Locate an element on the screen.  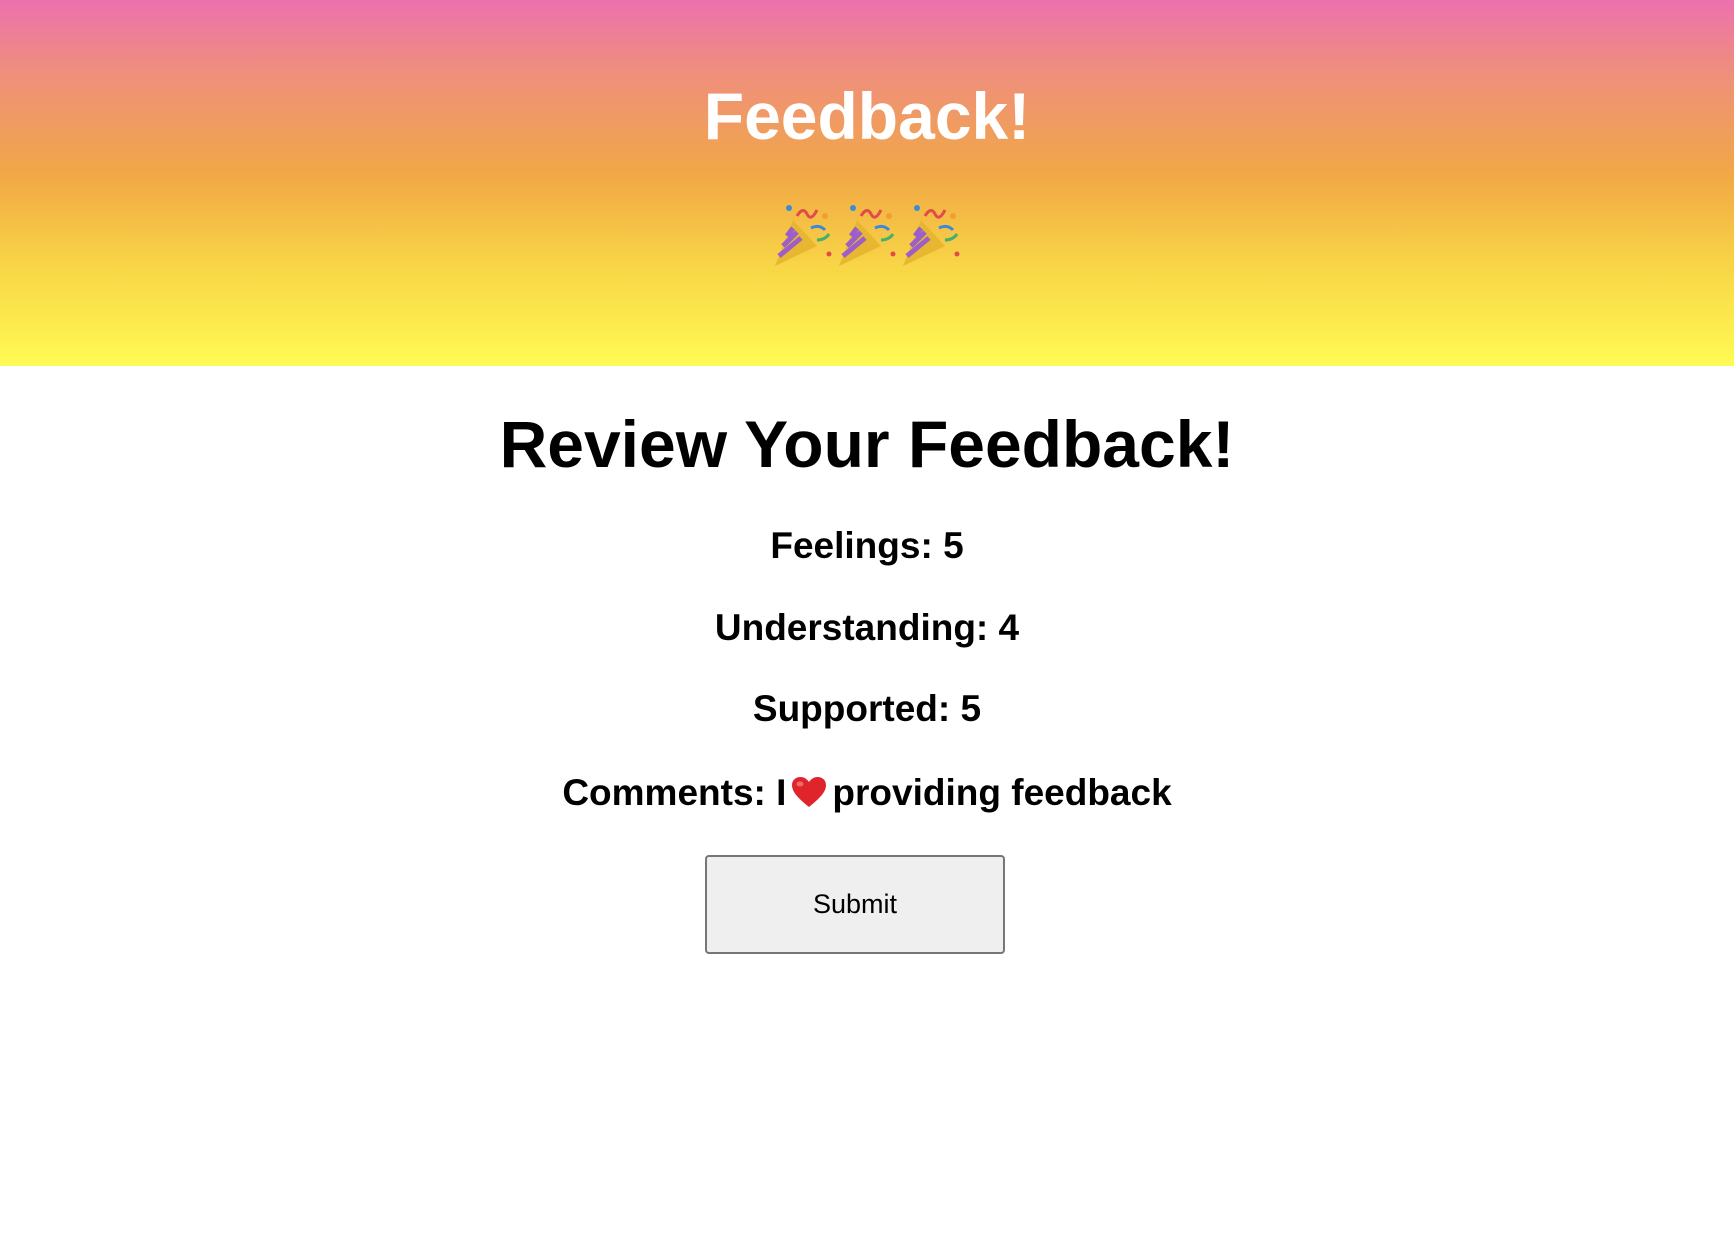
supported-summary: Supported: 5 is located at coordinates (867, 709).